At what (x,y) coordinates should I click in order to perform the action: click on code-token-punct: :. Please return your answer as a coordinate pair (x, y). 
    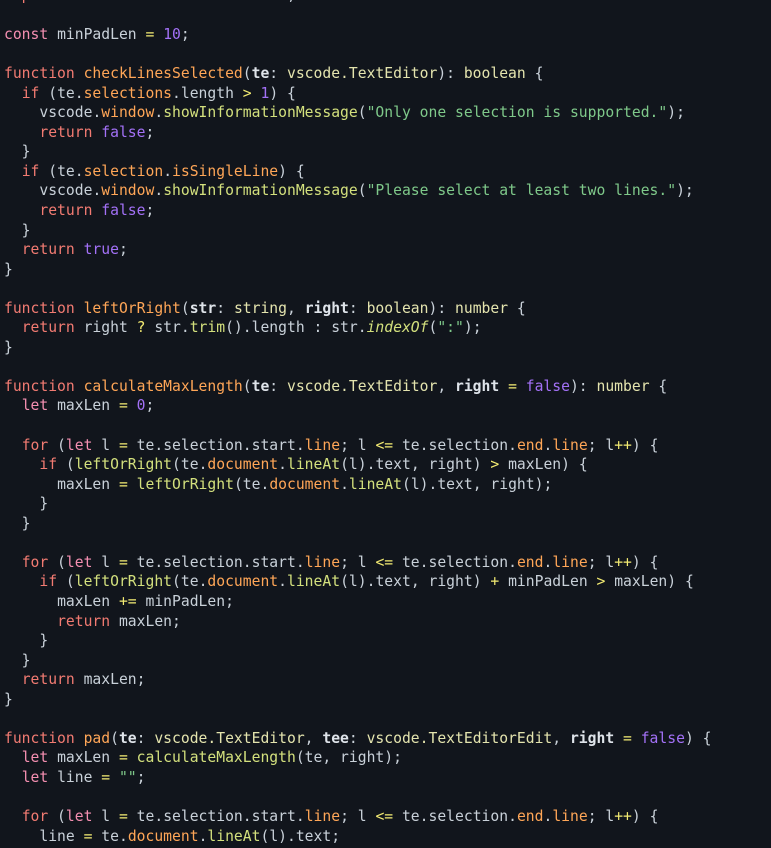
    Looking at the image, I should click on (357, 738).